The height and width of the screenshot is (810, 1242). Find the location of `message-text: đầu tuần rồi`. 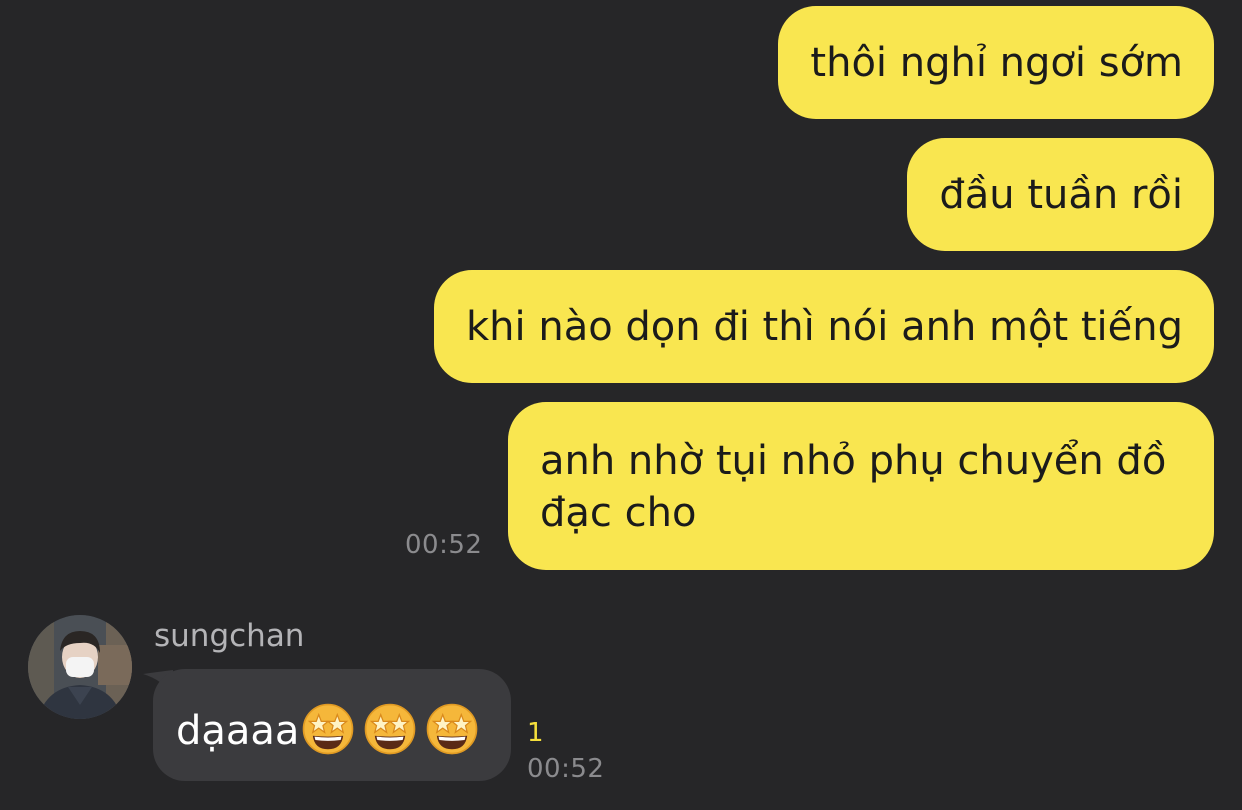

message-text: đầu tuần rồi is located at coordinates (1061, 195).